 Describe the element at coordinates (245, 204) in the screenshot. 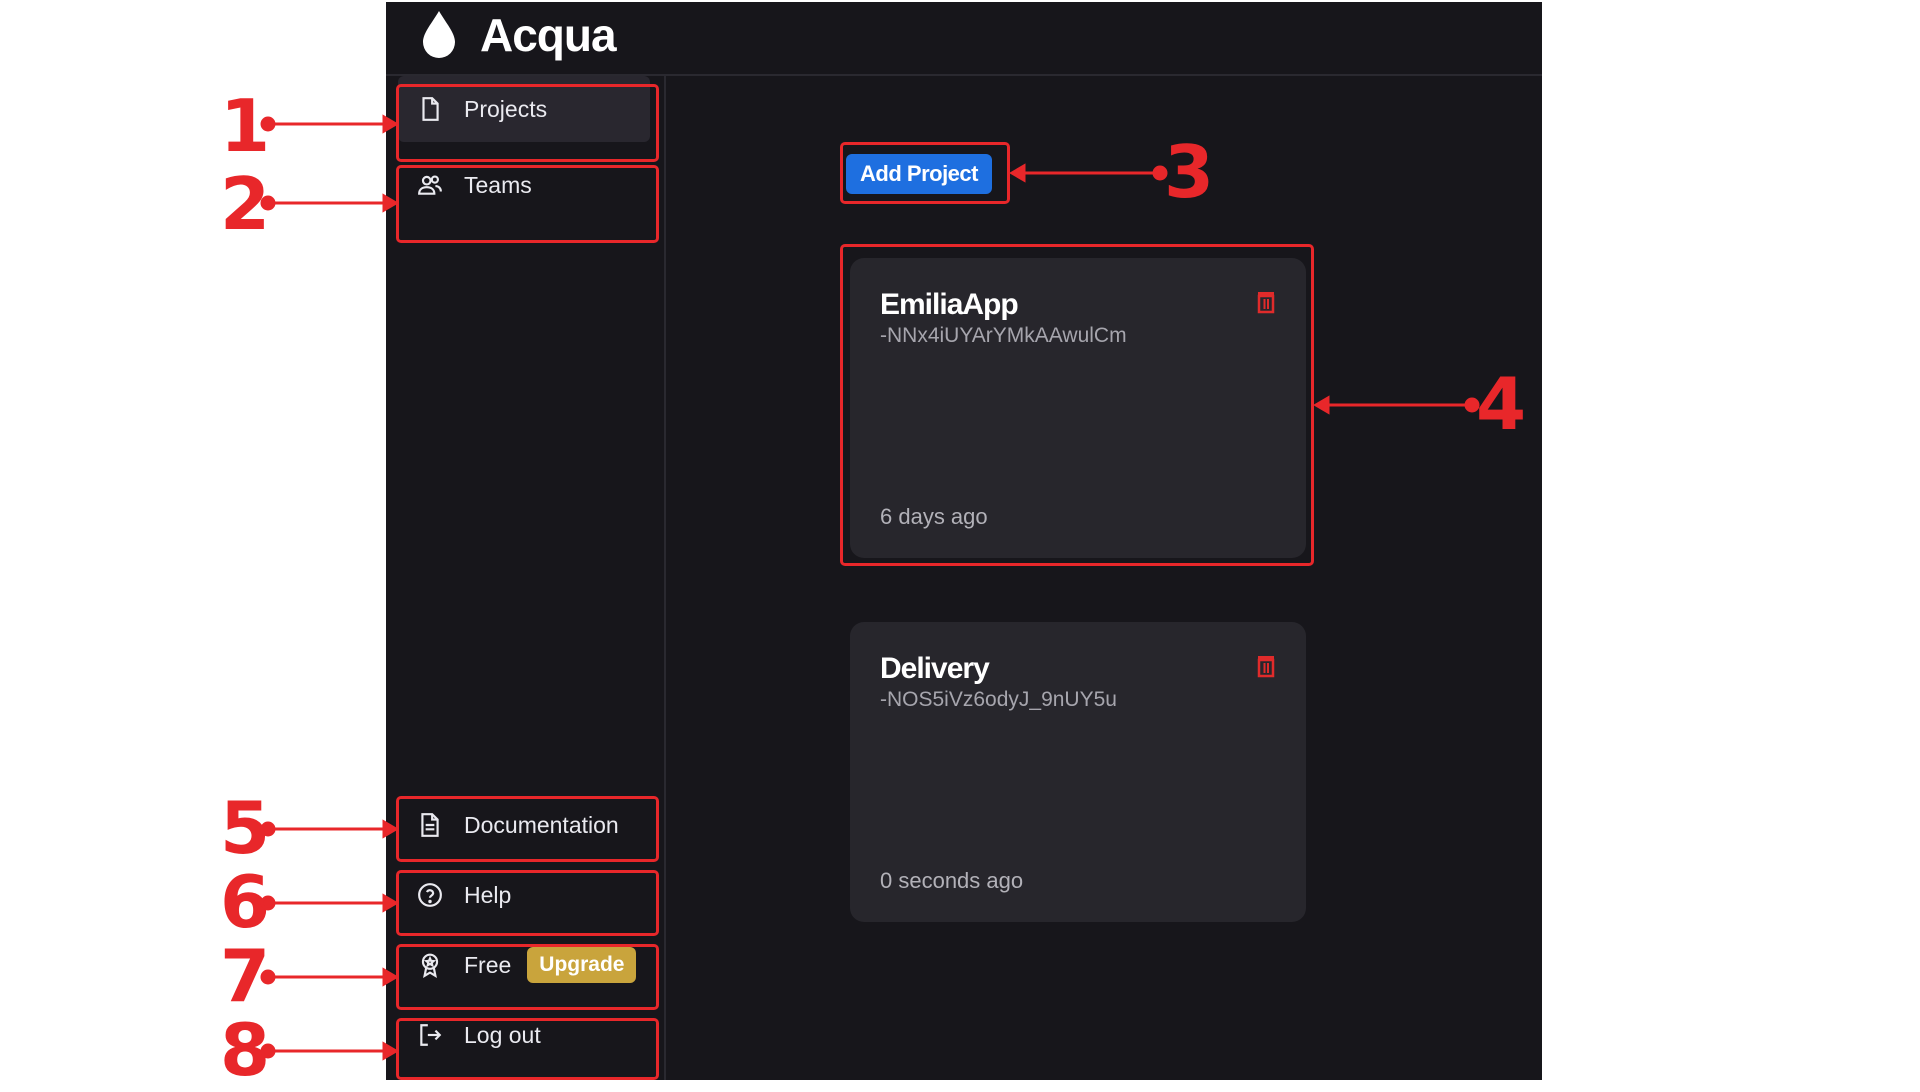

I see `annotation-number: 2` at that location.